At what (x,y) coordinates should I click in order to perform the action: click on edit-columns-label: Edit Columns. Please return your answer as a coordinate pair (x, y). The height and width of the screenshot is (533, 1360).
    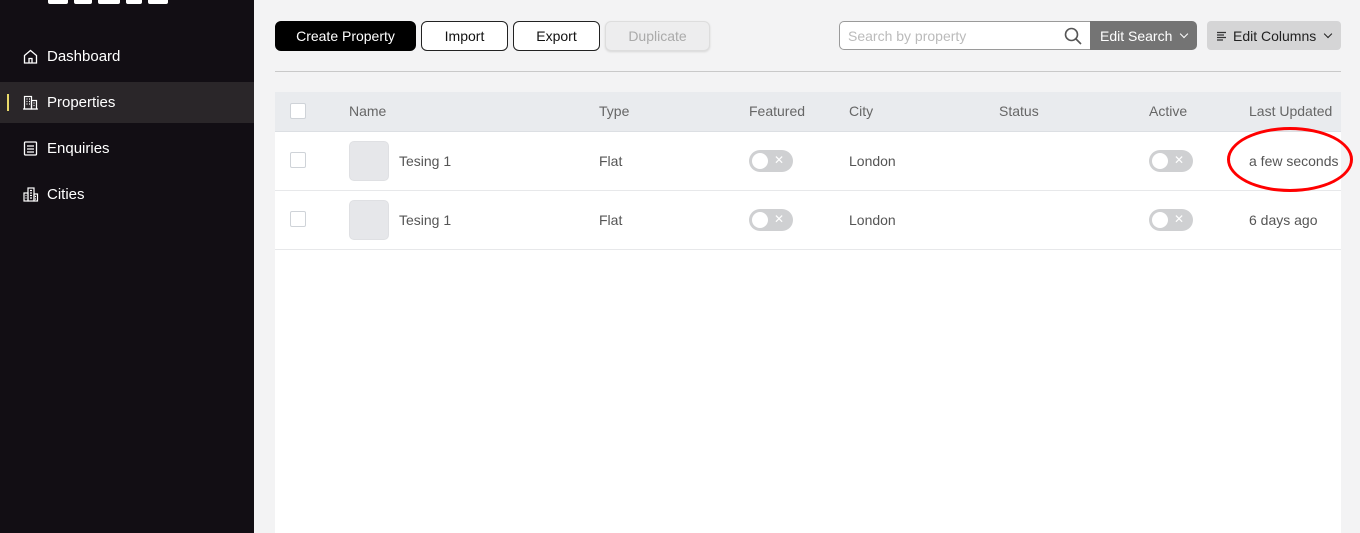
    Looking at the image, I should click on (1275, 35).